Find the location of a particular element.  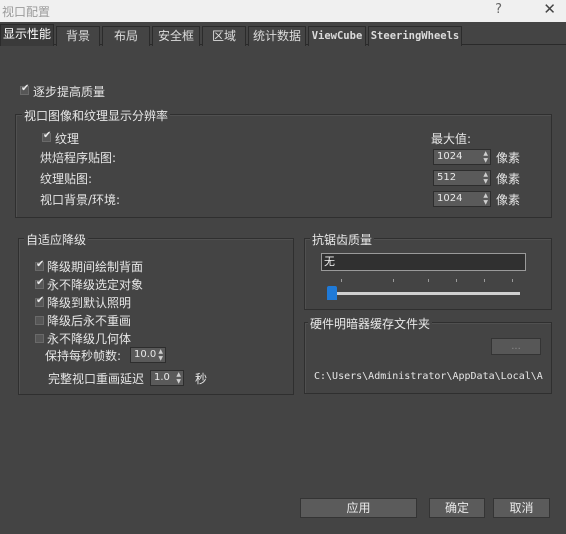

close-icon: ✕ is located at coordinates (549, 9).